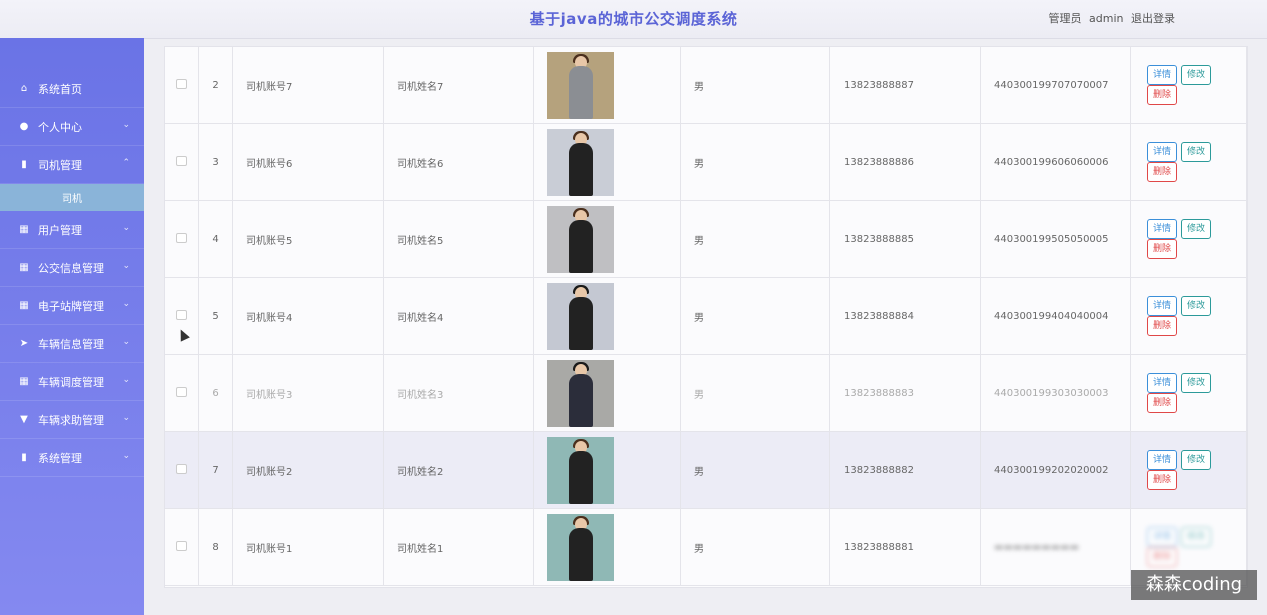 The image size is (1267, 615). I want to click on sidebar-item-label: 车辆求助管理, so click(71, 420).